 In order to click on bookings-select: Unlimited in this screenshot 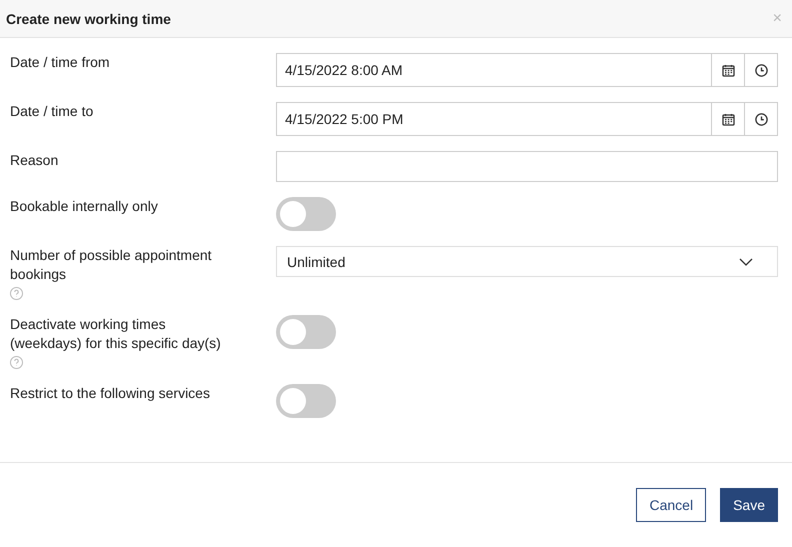, I will do `click(527, 261)`.